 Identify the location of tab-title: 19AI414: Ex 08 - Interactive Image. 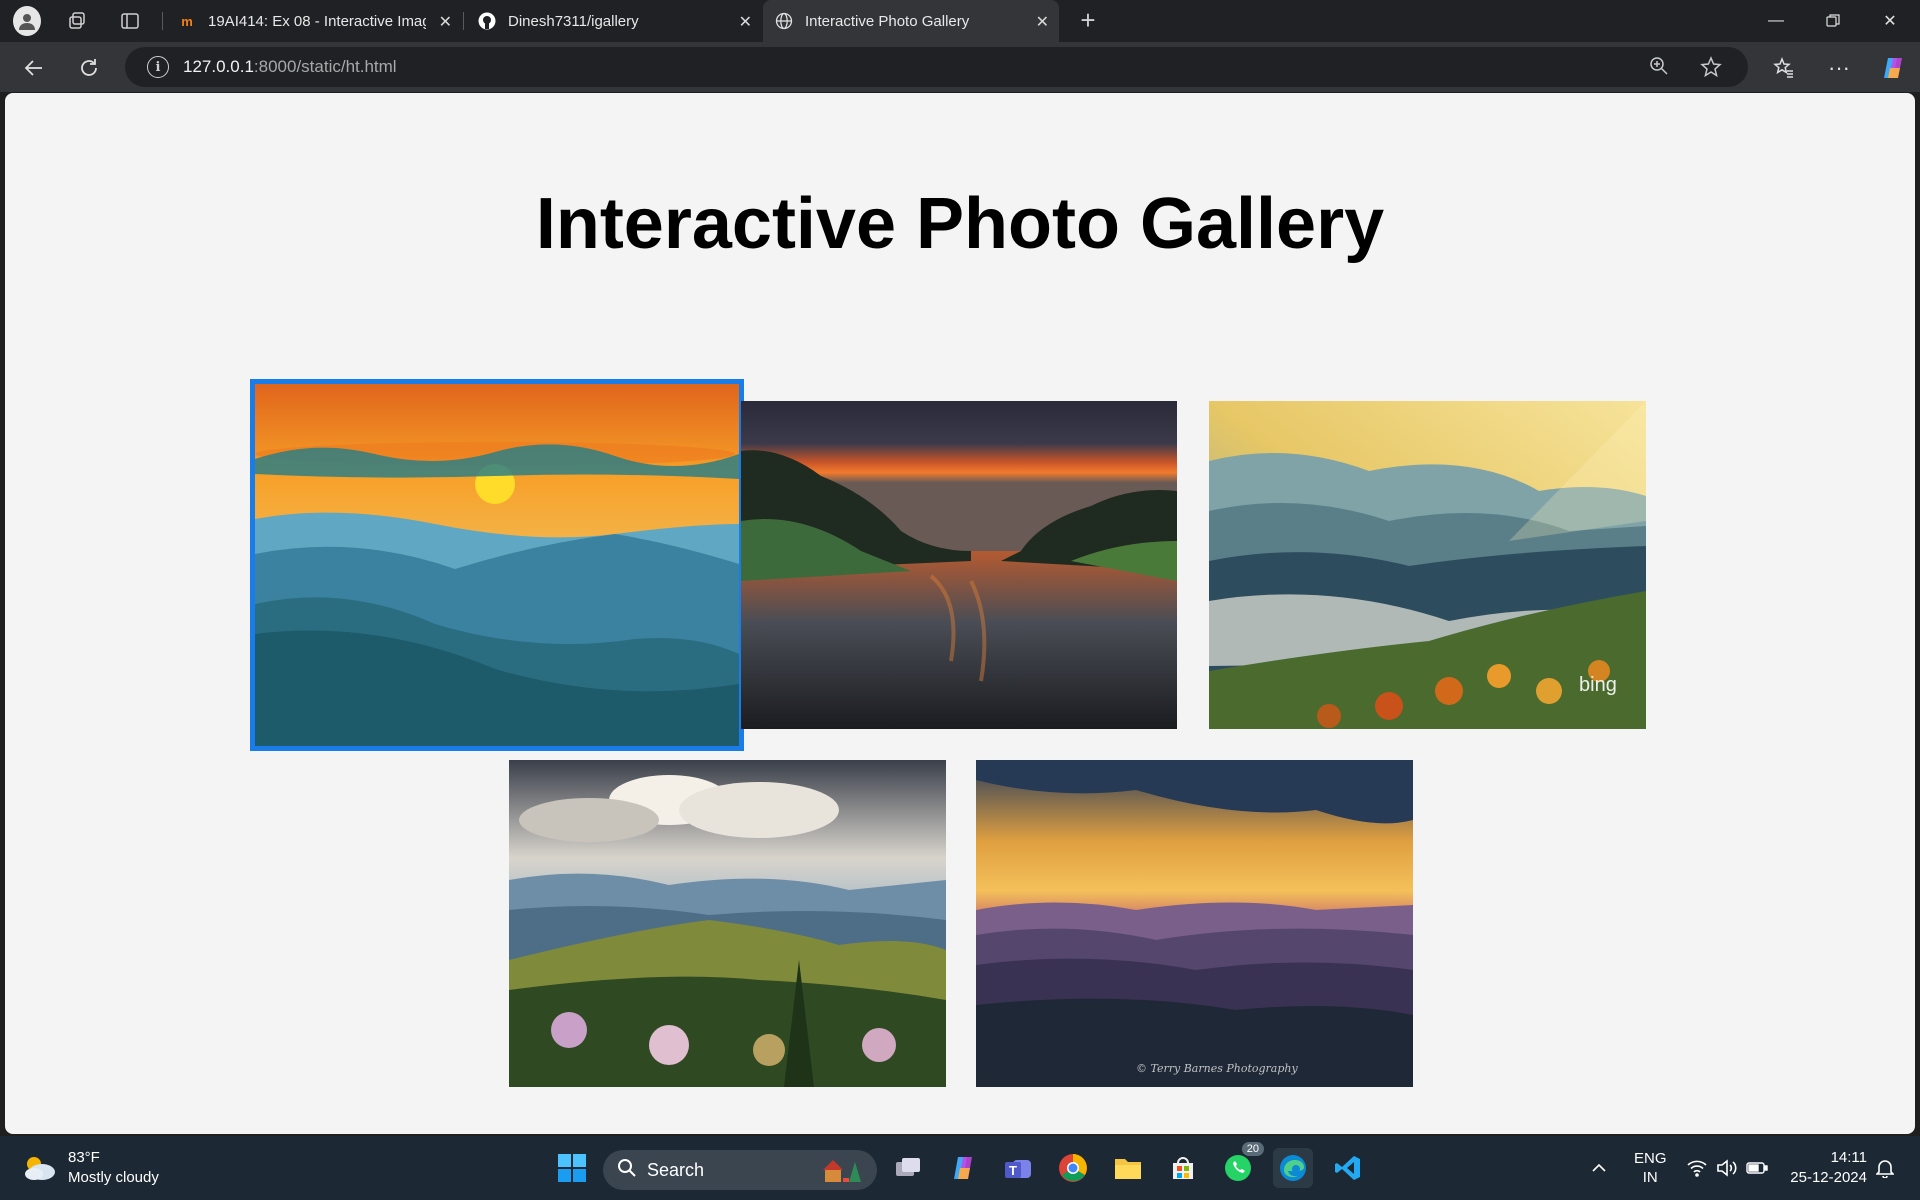
(317, 21).